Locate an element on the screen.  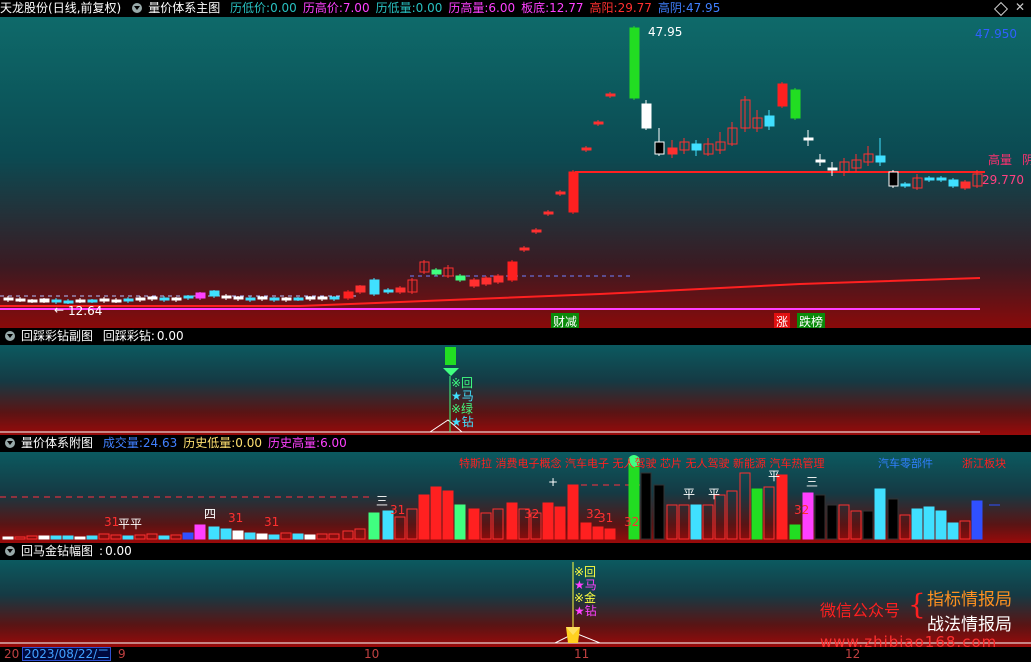
price-low-label: 12.64 is located at coordinates (85, 311).